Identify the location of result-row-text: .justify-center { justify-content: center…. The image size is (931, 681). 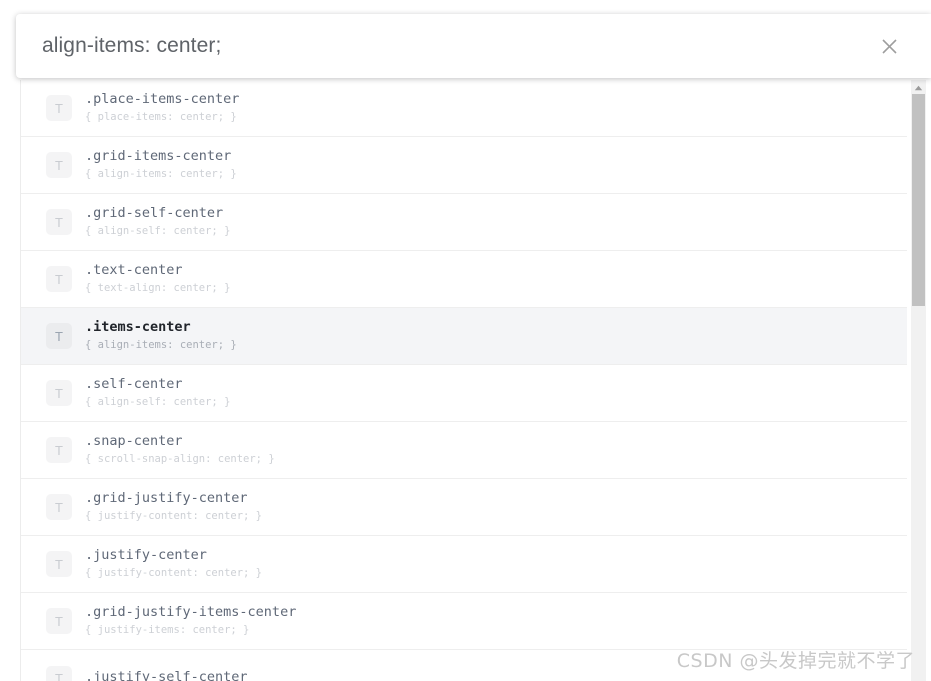
(173, 564).